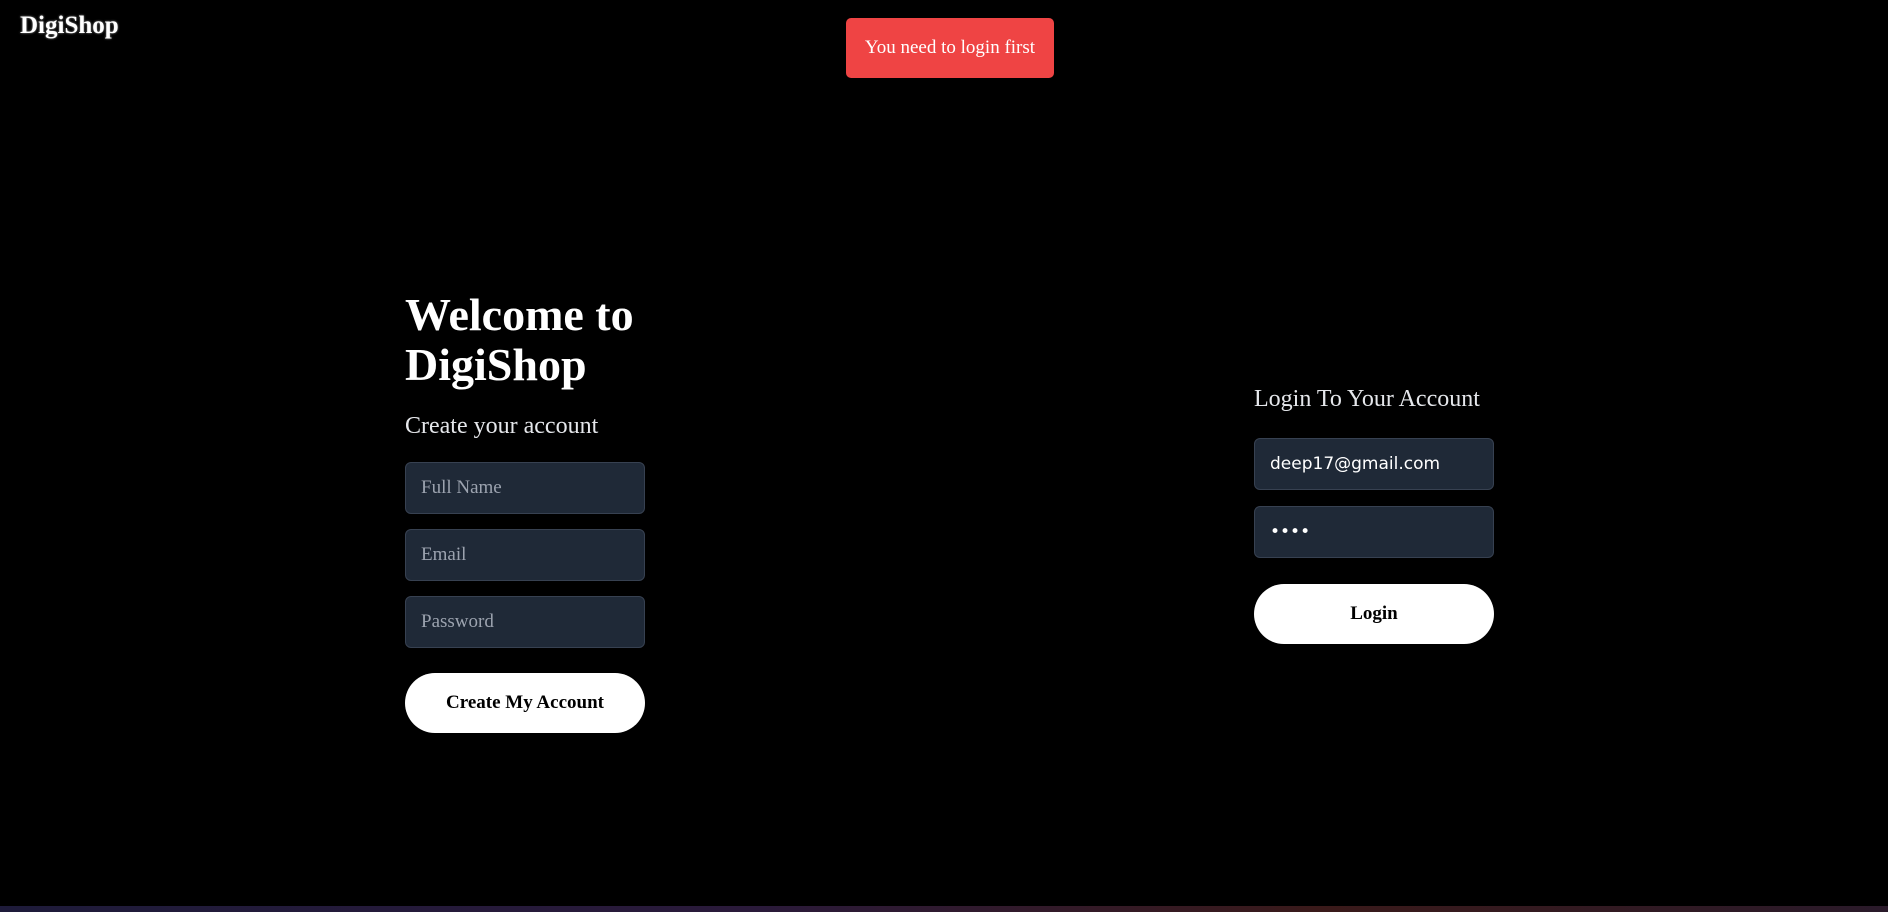  I want to click on login-required-toast: You need to login first, so click(950, 48).